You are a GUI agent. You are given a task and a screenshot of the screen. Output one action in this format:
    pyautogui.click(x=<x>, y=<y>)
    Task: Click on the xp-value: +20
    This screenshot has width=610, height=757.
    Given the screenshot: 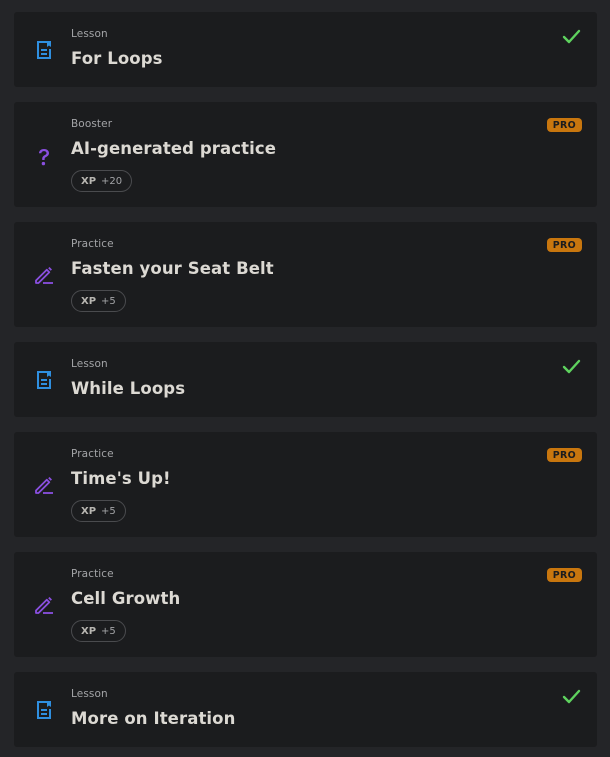 What is the action you would take?
    pyautogui.click(x=112, y=181)
    